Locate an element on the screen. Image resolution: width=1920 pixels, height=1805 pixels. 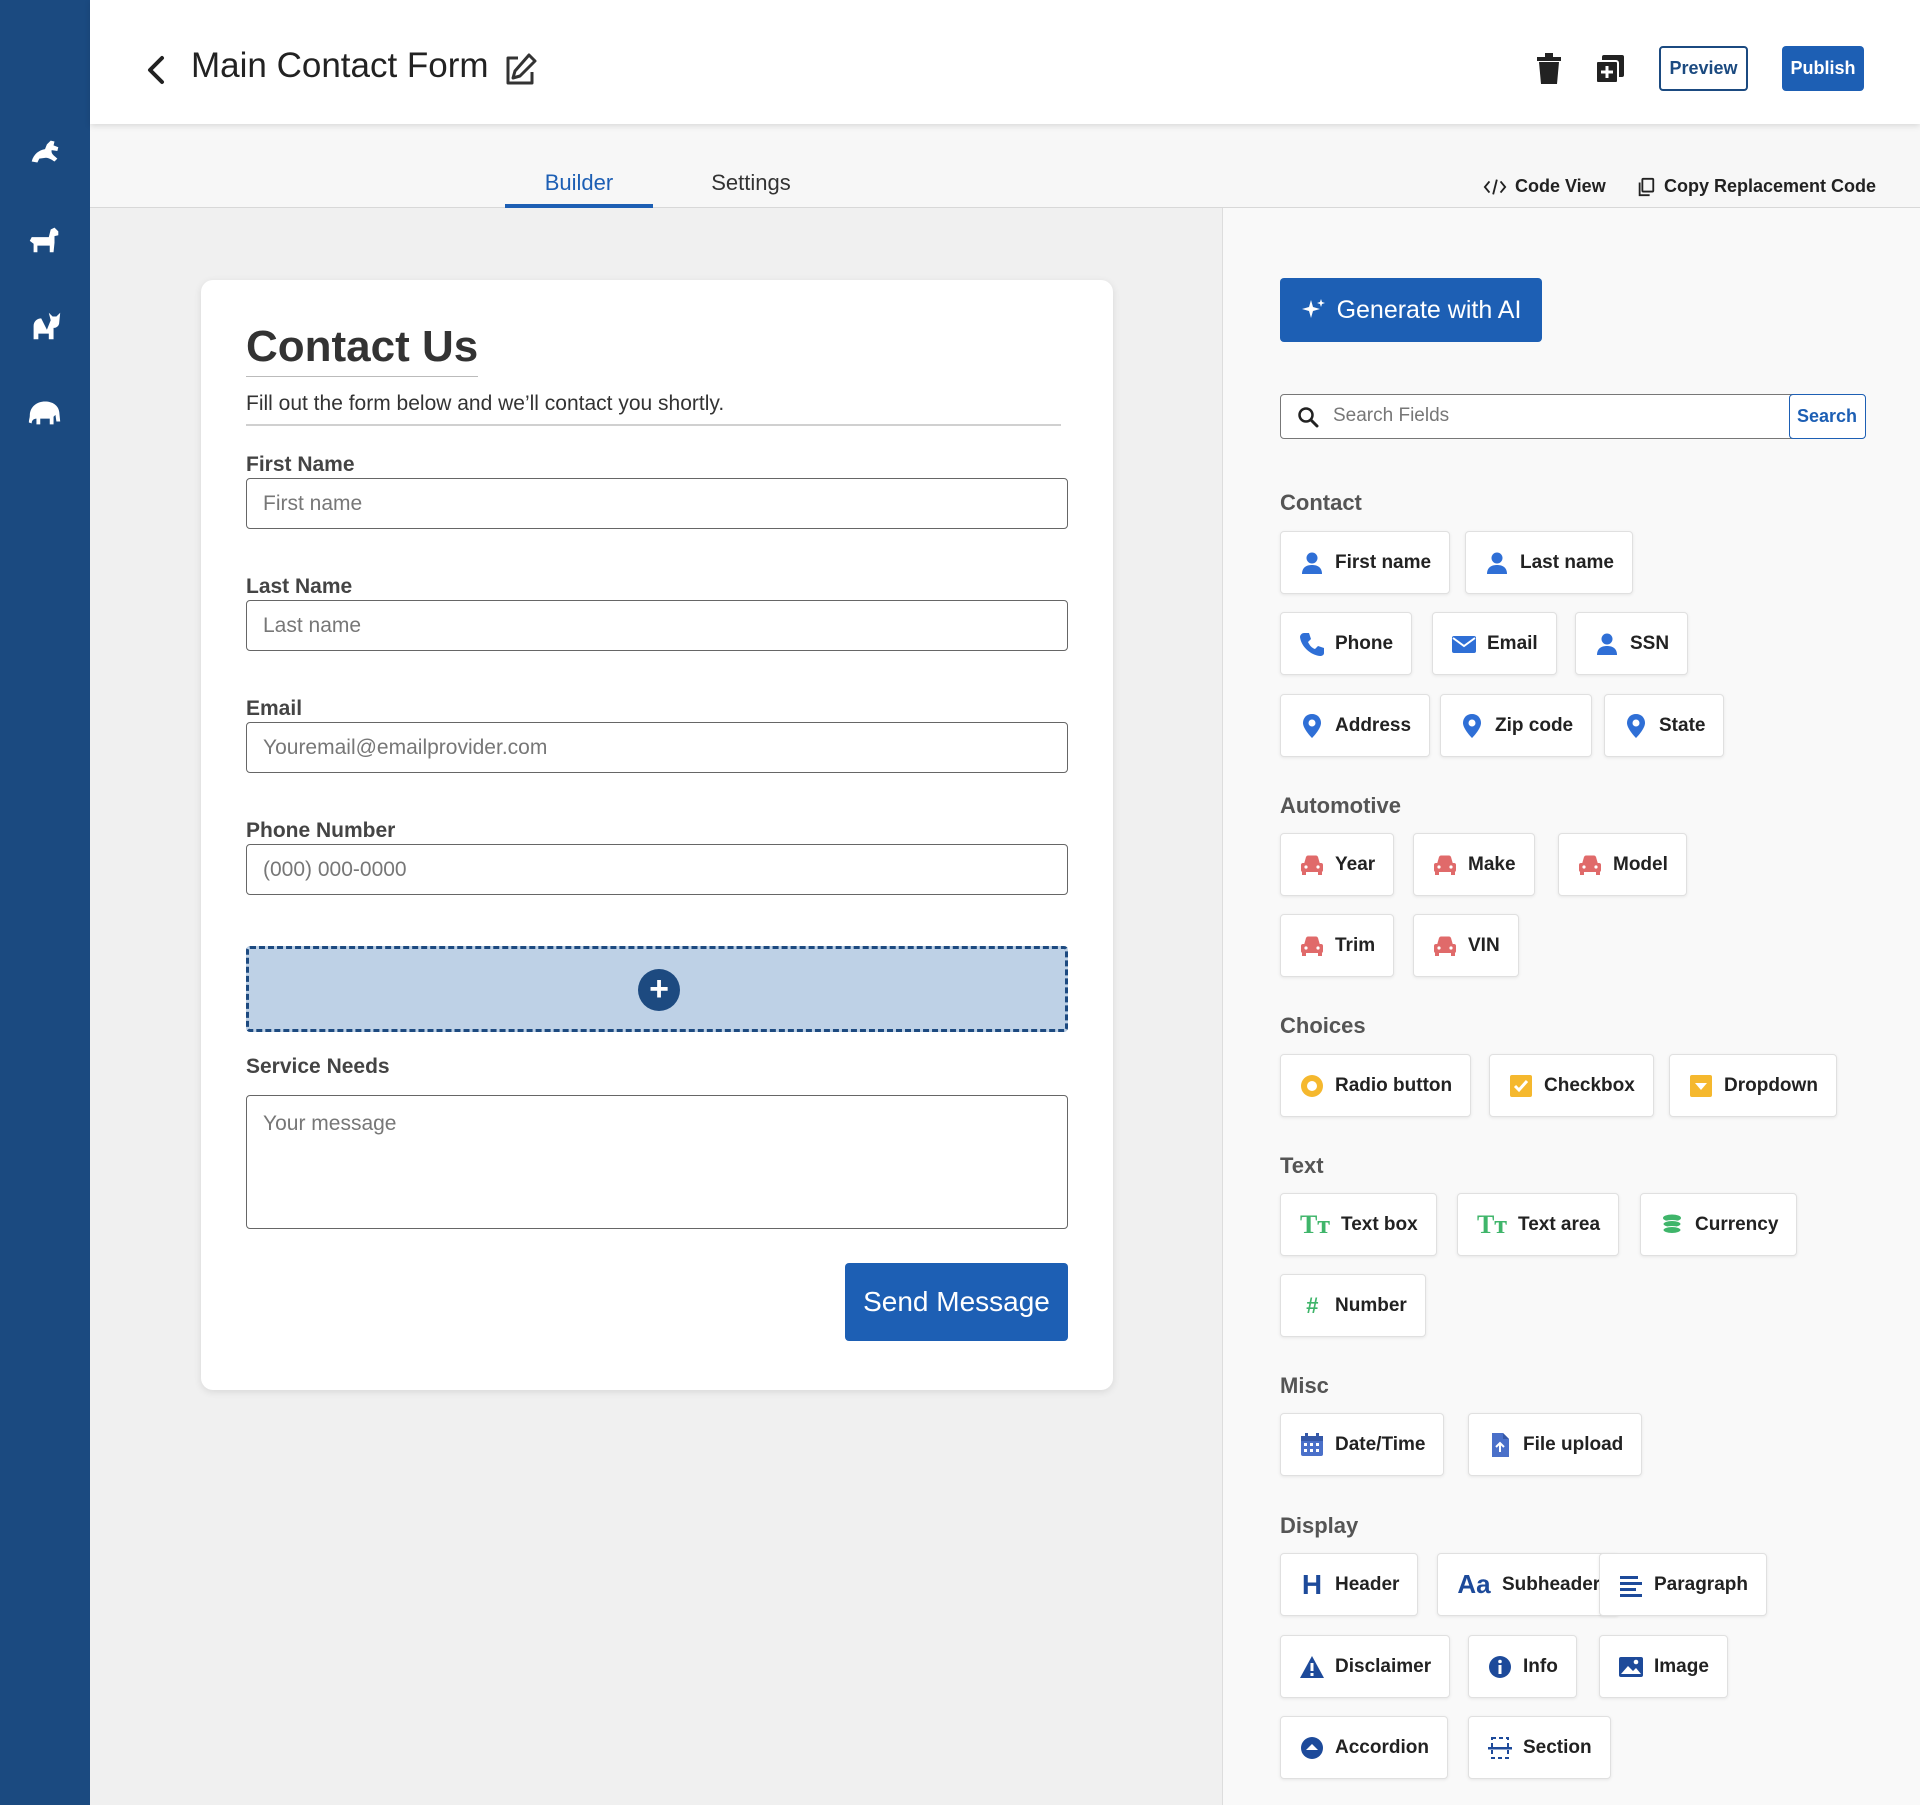
chip-vin: VIN is located at coordinates (1466, 945).